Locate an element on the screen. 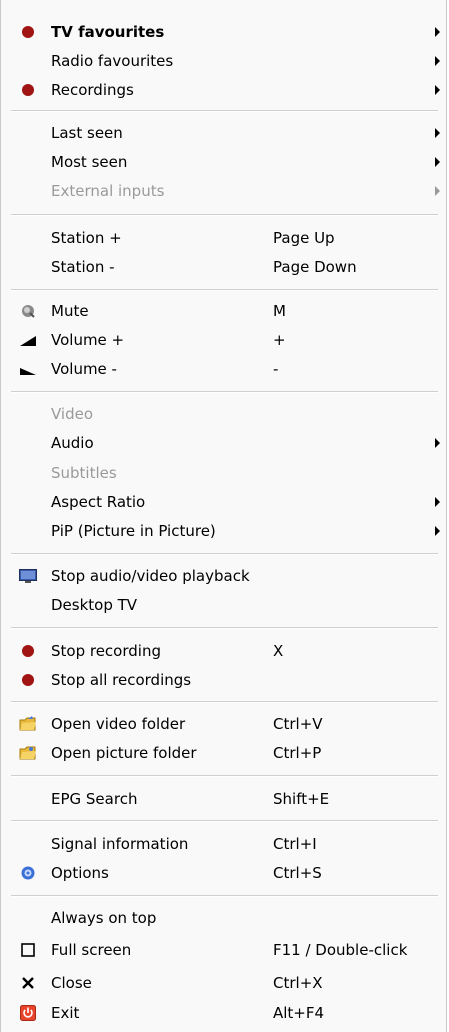 Image resolution: width=449 pixels, height=1032 pixels. menu-item-label: Subtitles is located at coordinates (84, 473).